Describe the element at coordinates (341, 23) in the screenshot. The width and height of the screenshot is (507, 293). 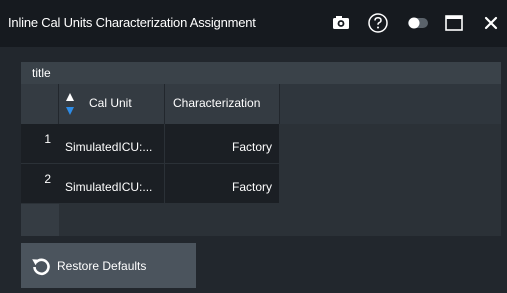
I see `camera-icon` at that location.